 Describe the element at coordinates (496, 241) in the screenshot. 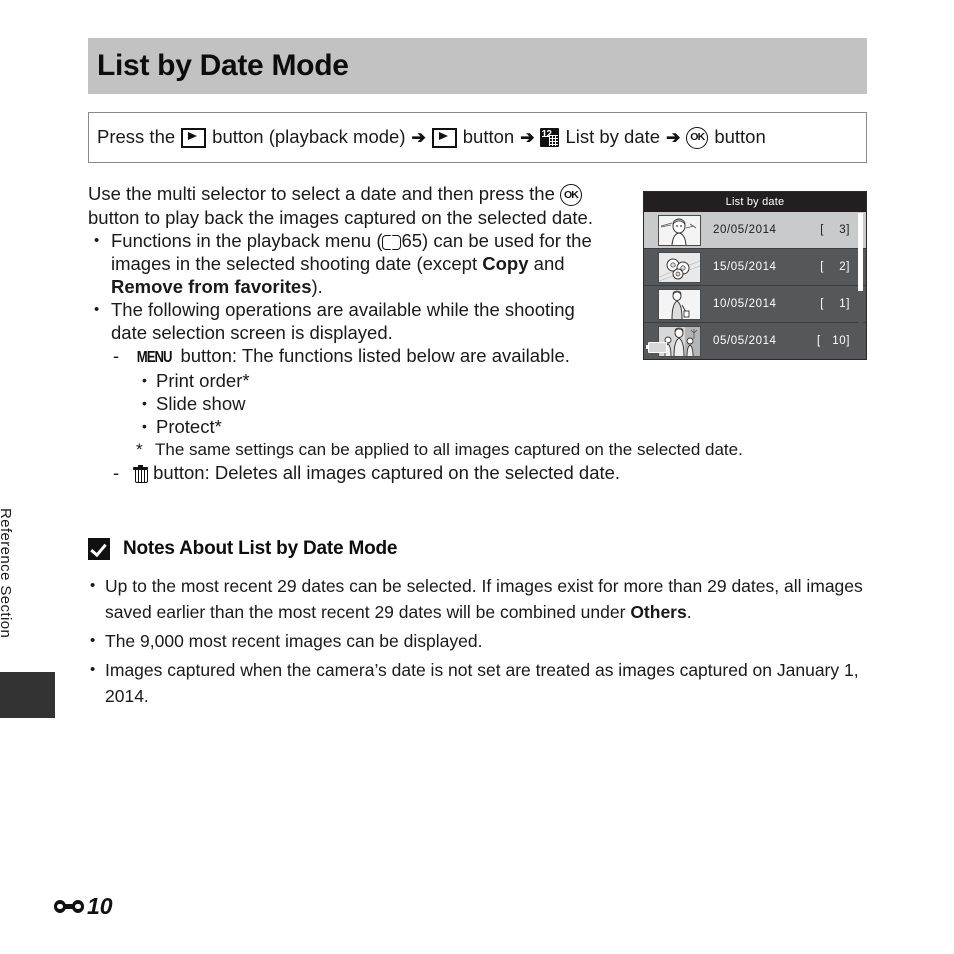

I see `bullet1-page-ref: 65) can be used for the` at that location.